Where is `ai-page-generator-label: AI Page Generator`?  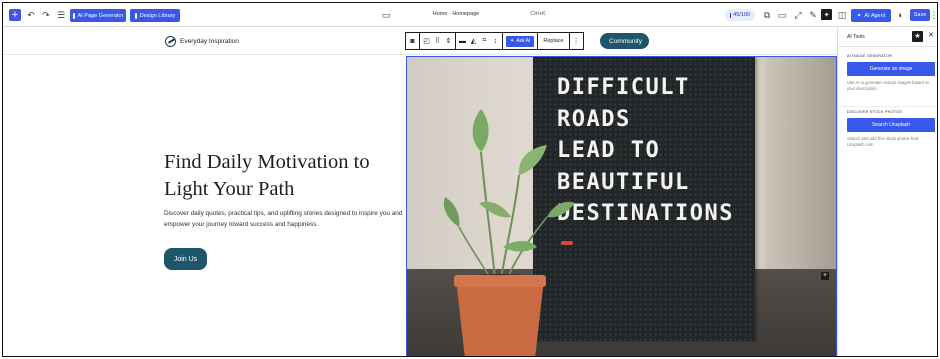
ai-page-generator-label: AI Page Generator is located at coordinates (100, 15).